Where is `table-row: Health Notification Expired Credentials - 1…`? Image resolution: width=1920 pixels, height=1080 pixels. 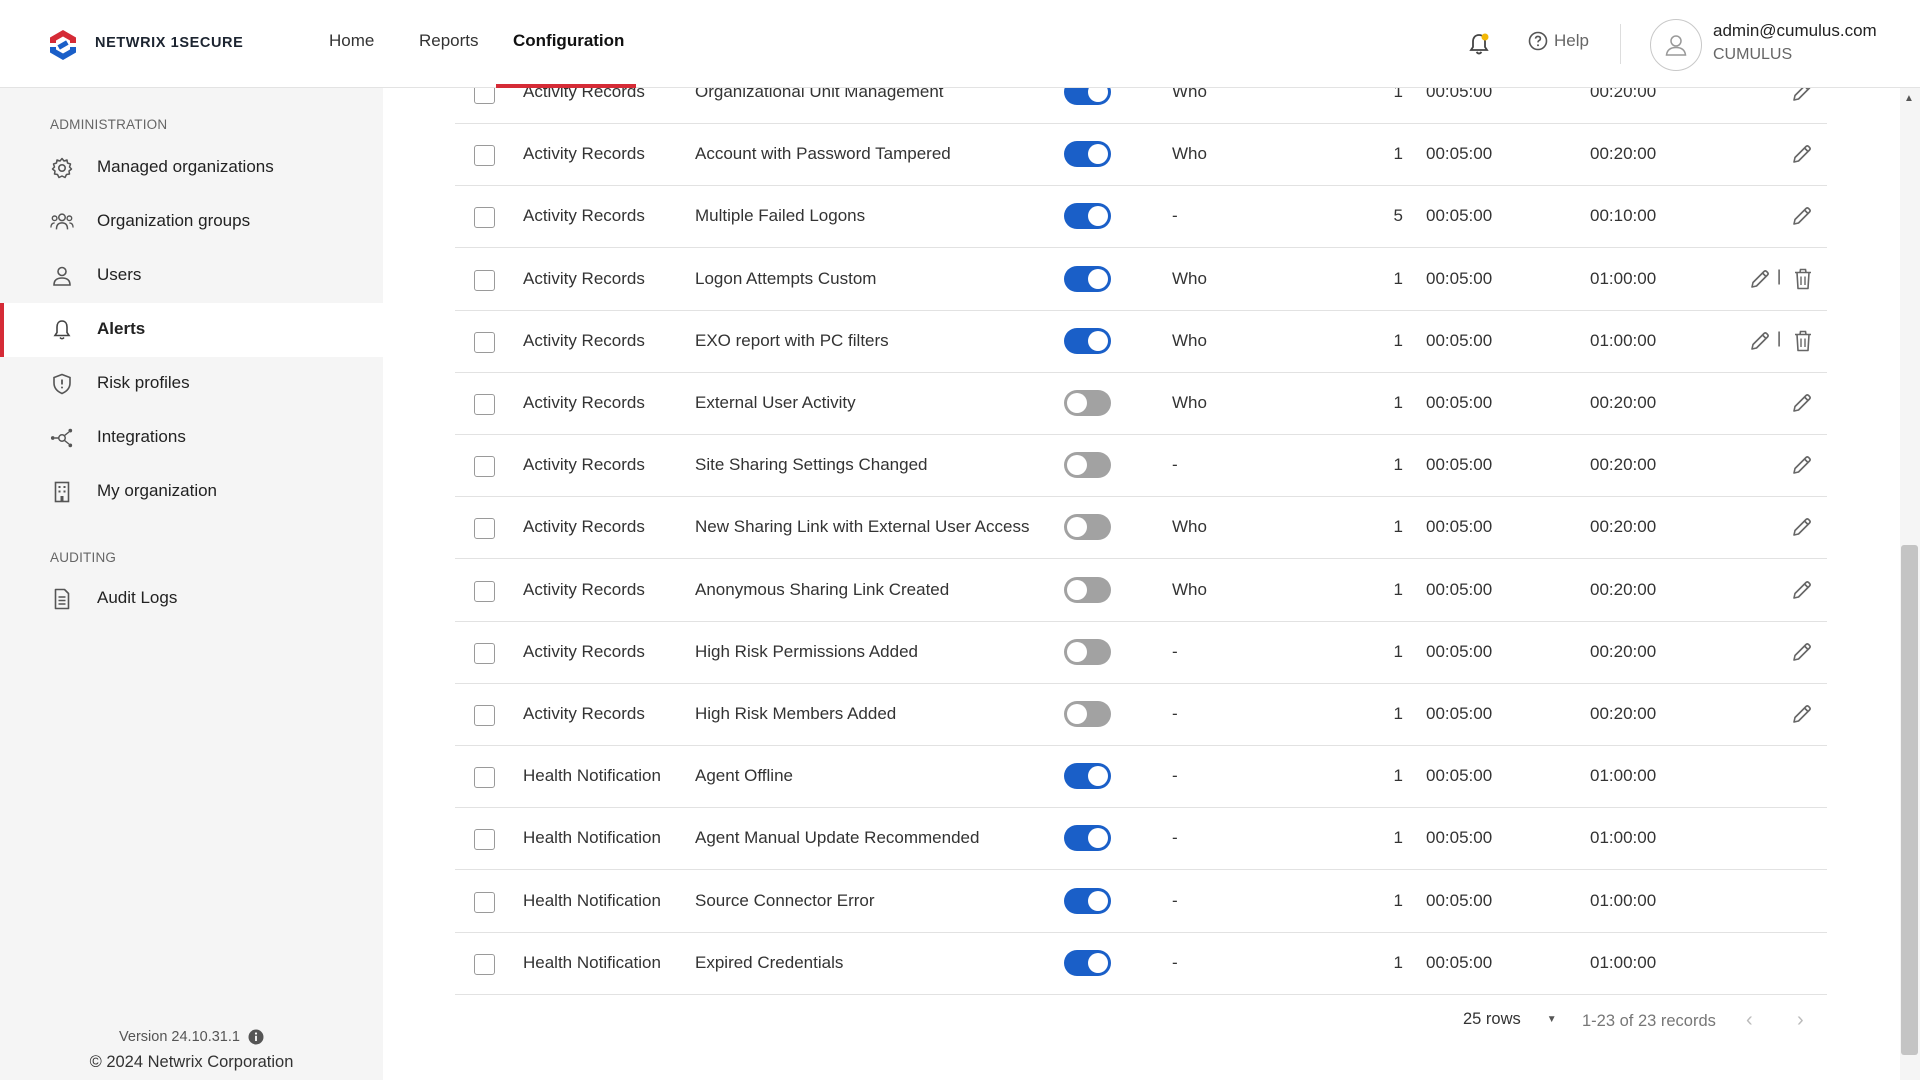
table-row: Health Notification Expired Credentials - 1… is located at coordinates (1141, 964).